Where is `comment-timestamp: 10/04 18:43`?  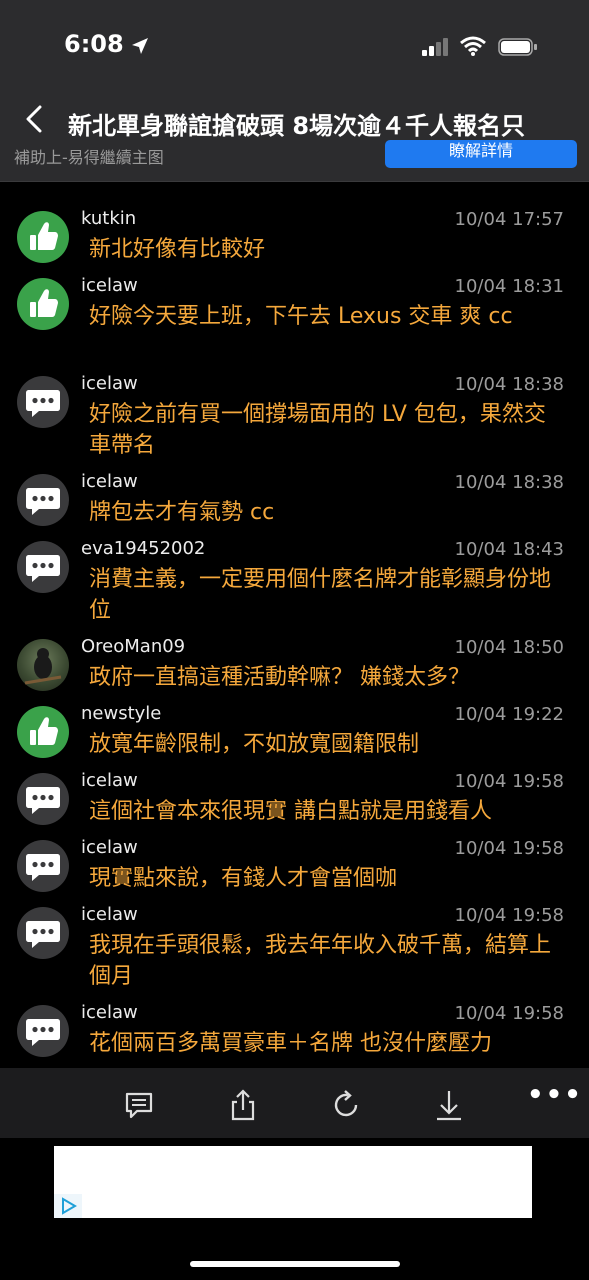
comment-timestamp: 10/04 18:43 is located at coordinates (509, 549).